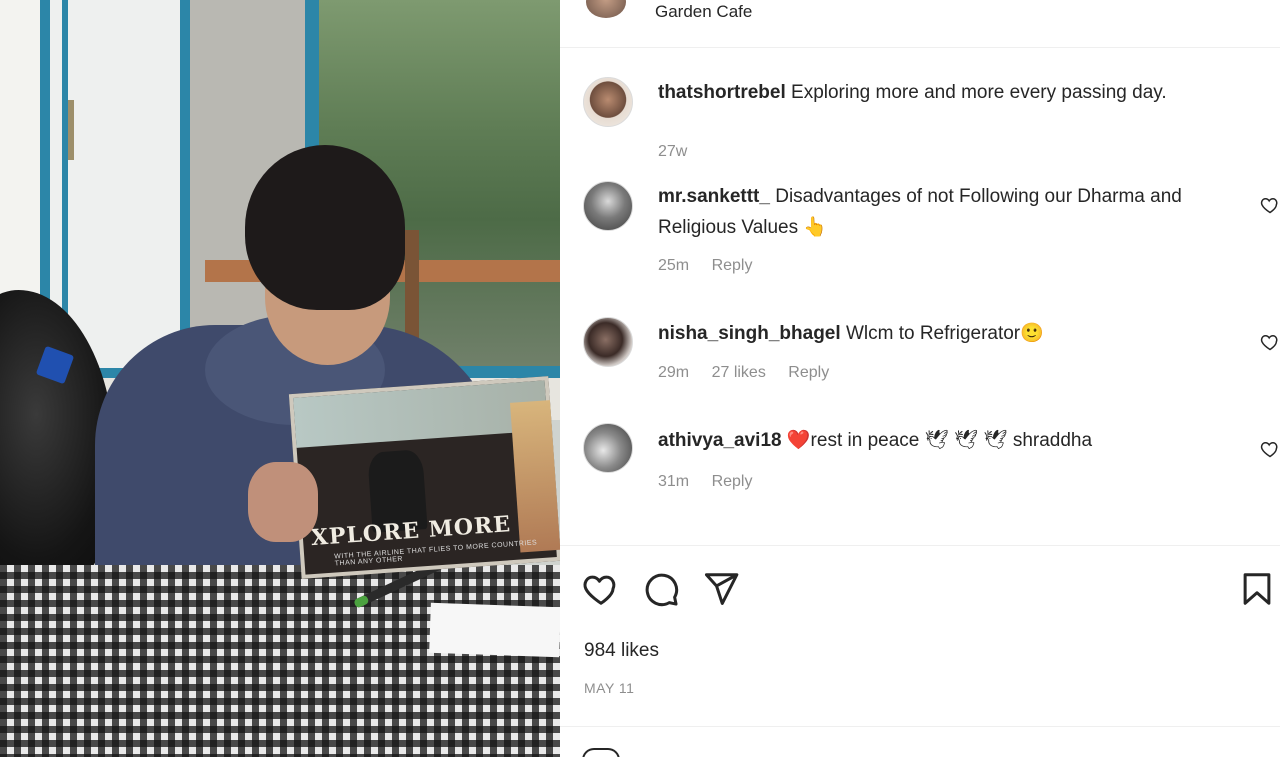 This screenshot has width=1280, height=757. What do you see at coordinates (920, 24) in the screenshot?
I see `post-header: Garden Cafe` at bounding box center [920, 24].